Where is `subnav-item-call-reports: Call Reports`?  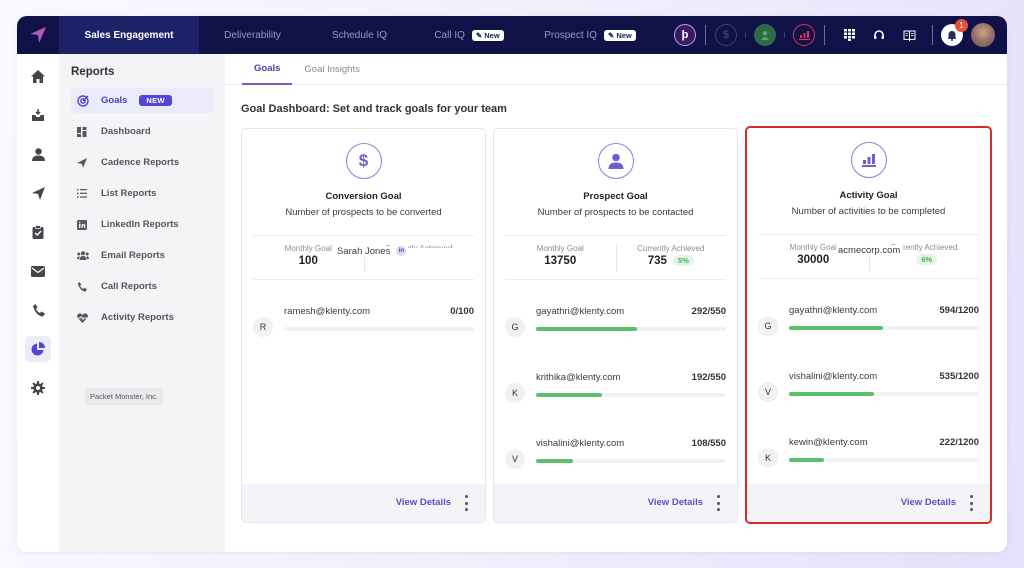
subnav-item-call-reports: Call Reports is located at coordinates (142, 286).